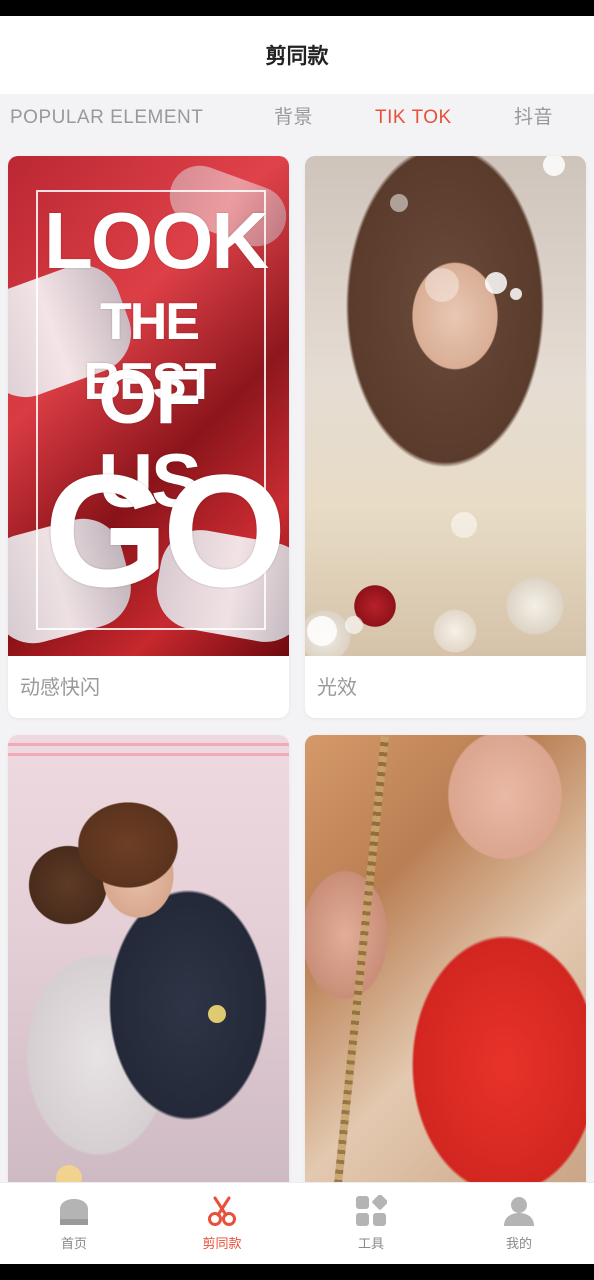 The width and height of the screenshot is (594, 1280). I want to click on app-header: 剪同款, so click(297, 55).